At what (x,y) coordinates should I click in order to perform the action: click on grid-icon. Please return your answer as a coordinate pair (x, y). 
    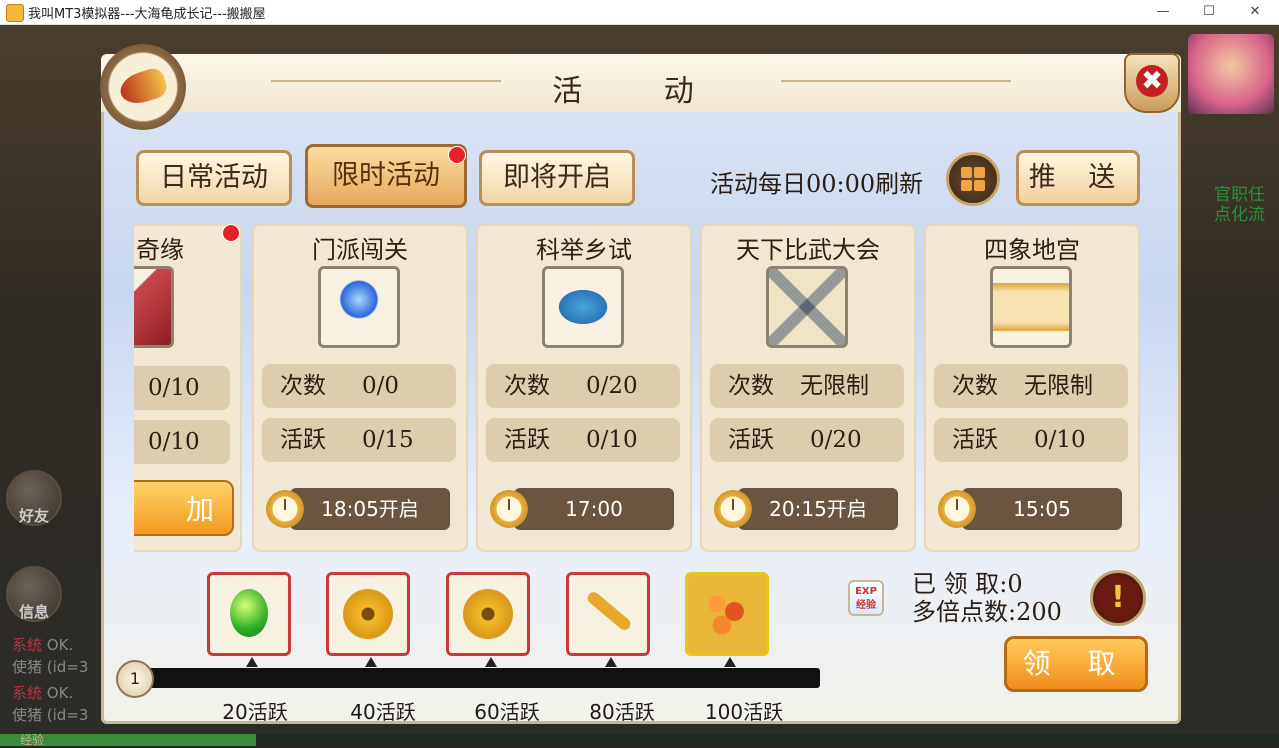
    Looking at the image, I should click on (973, 179).